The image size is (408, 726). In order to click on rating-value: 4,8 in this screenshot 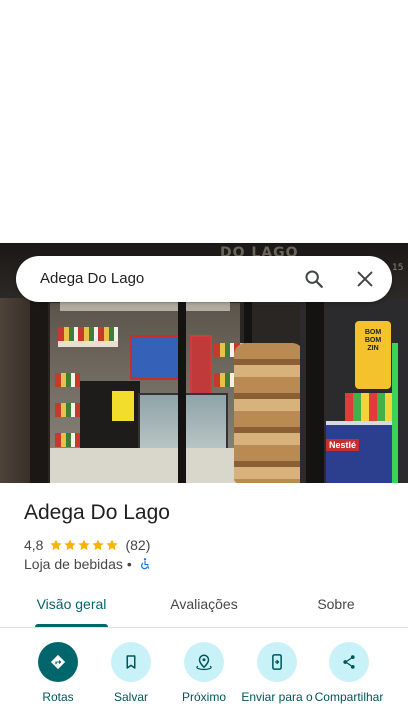, I will do `click(34, 545)`.